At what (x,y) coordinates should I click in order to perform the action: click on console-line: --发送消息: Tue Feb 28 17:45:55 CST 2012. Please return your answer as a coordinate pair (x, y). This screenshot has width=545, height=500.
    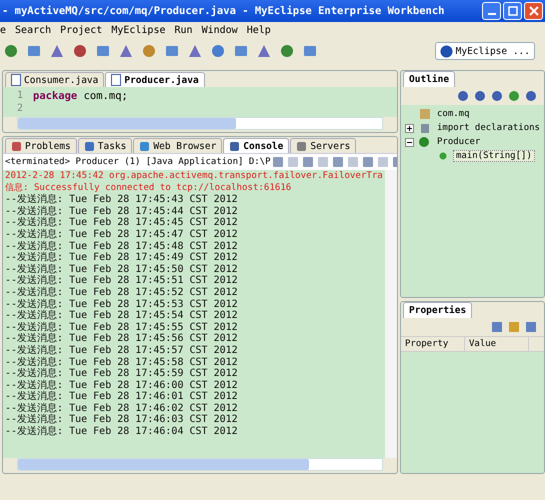
    Looking at the image, I should click on (122, 327).